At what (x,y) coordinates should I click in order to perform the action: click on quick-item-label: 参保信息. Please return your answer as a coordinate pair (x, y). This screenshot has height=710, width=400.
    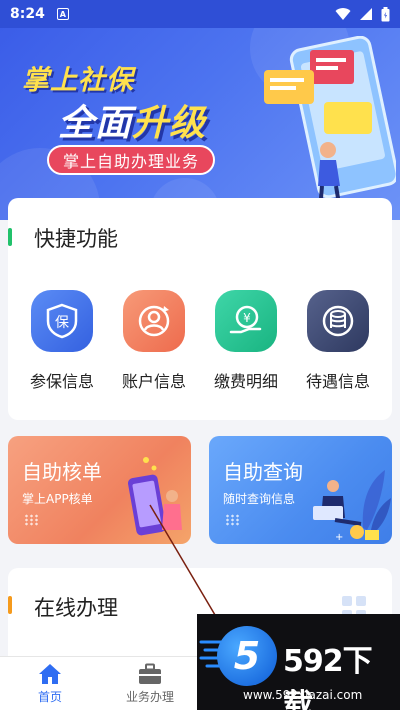
    Looking at the image, I should click on (61, 381).